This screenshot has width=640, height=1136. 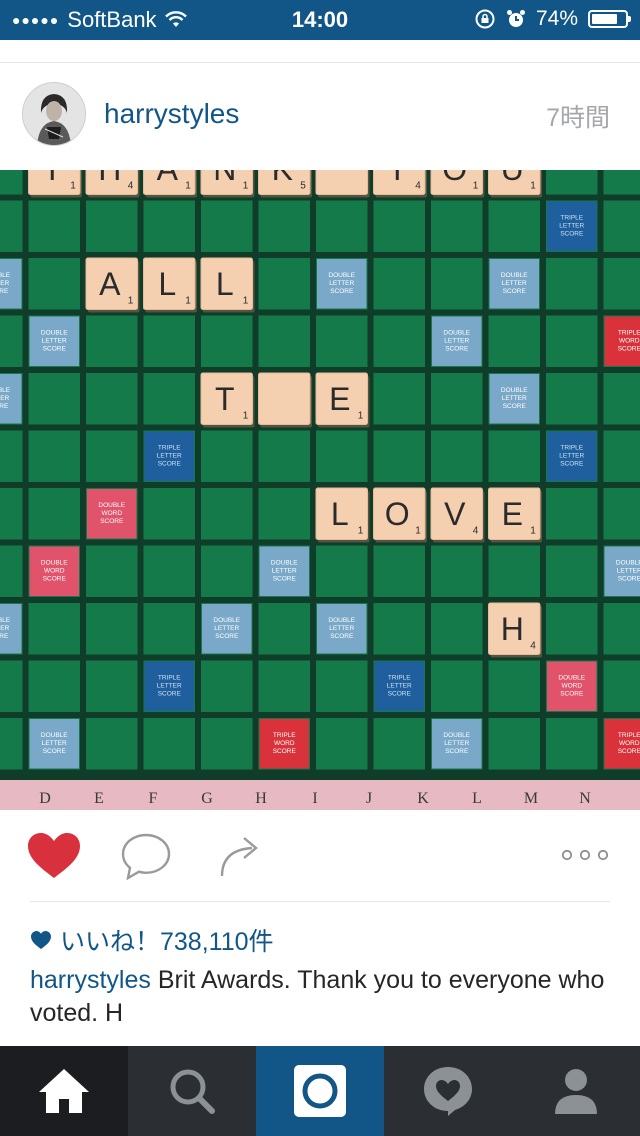 I want to click on tile-letter: N, so click(x=224, y=178).